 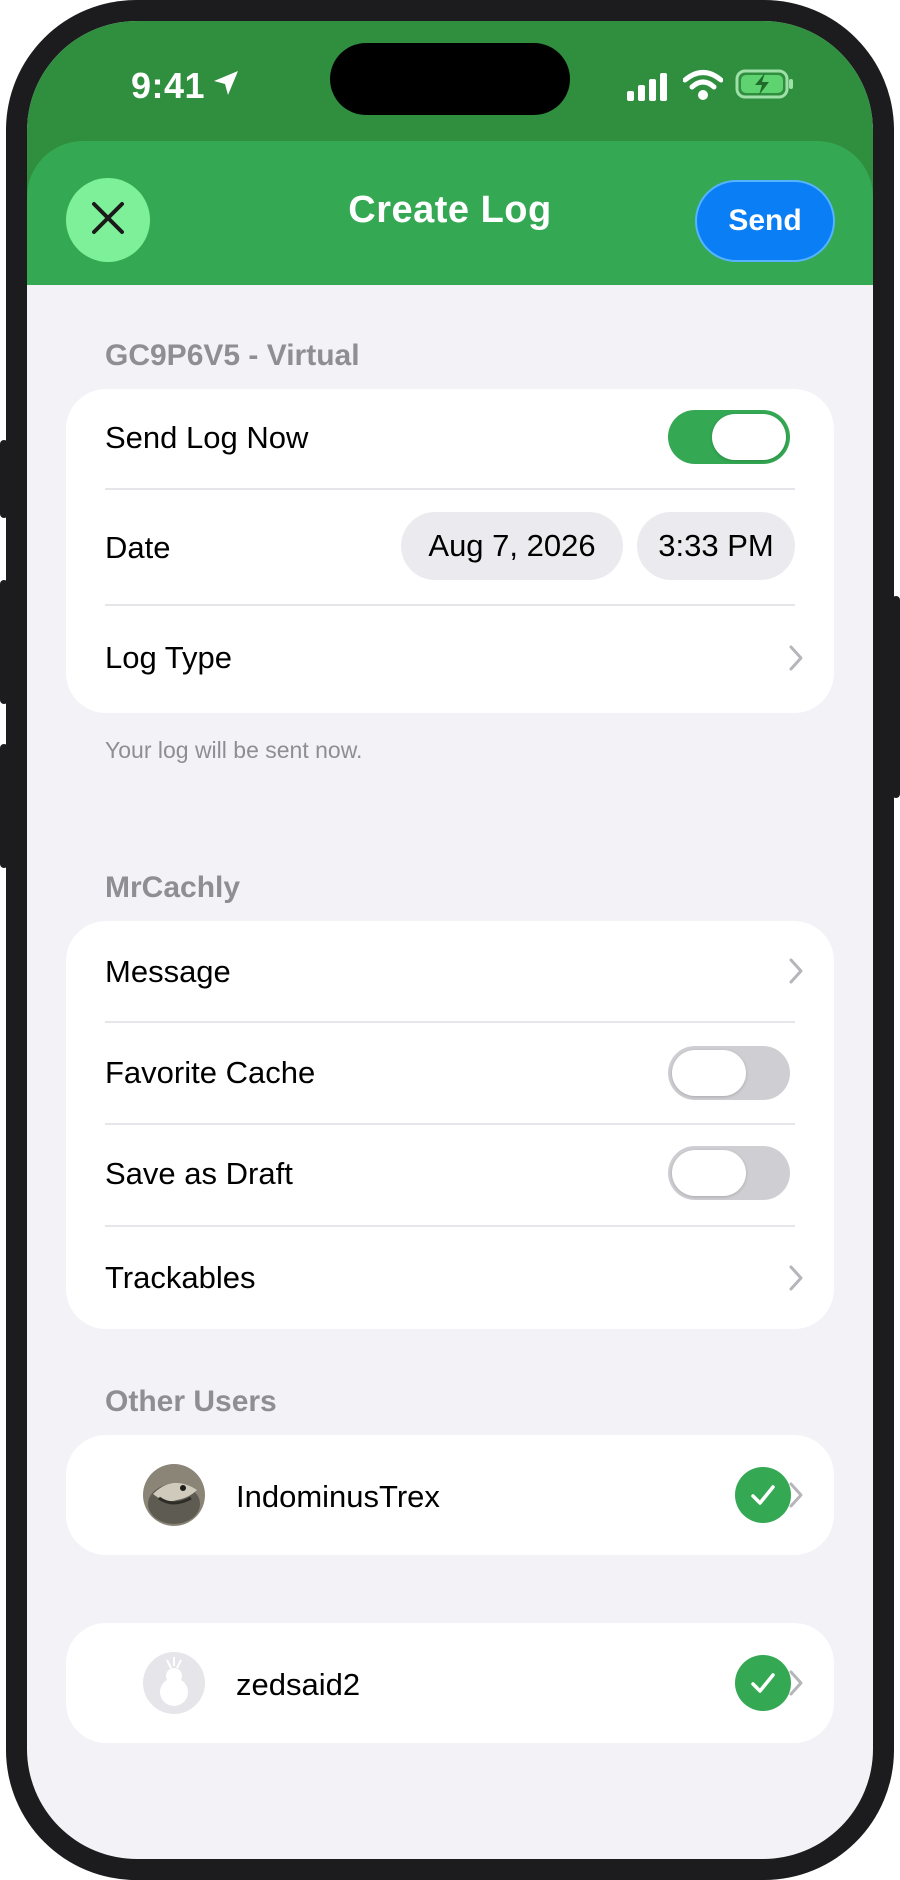 I want to click on time-picker: 3:33 PM, so click(x=716, y=546).